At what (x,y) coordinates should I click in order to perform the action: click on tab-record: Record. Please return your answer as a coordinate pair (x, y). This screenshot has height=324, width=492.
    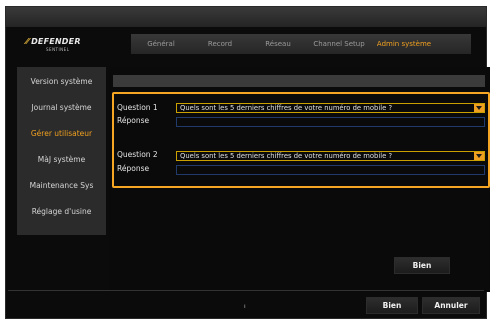
    Looking at the image, I should click on (220, 44).